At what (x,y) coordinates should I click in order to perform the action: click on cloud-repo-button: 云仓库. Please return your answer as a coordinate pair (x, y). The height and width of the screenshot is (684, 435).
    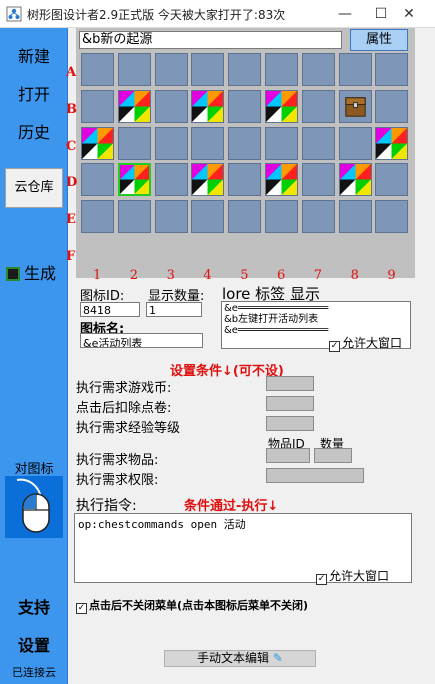
    Looking at the image, I should click on (34, 188).